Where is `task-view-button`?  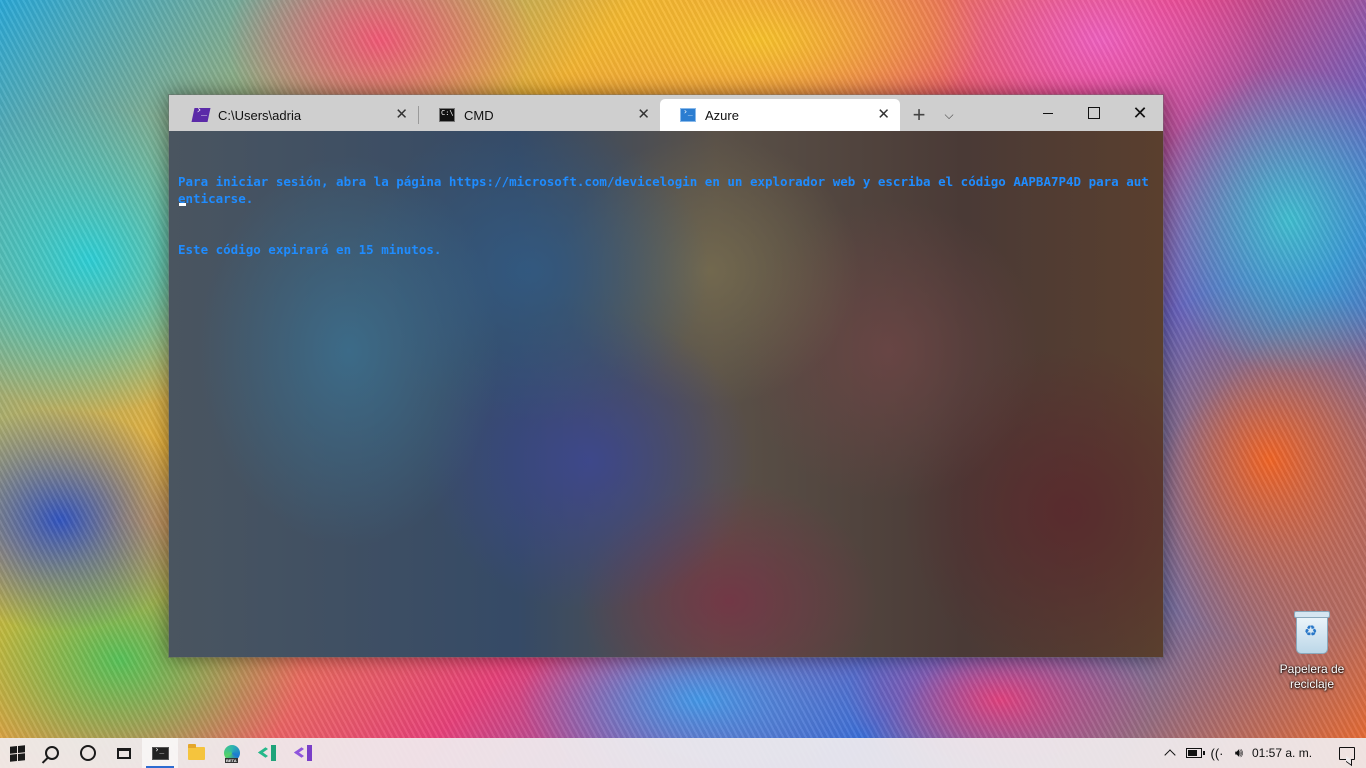 task-view-button is located at coordinates (124, 753).